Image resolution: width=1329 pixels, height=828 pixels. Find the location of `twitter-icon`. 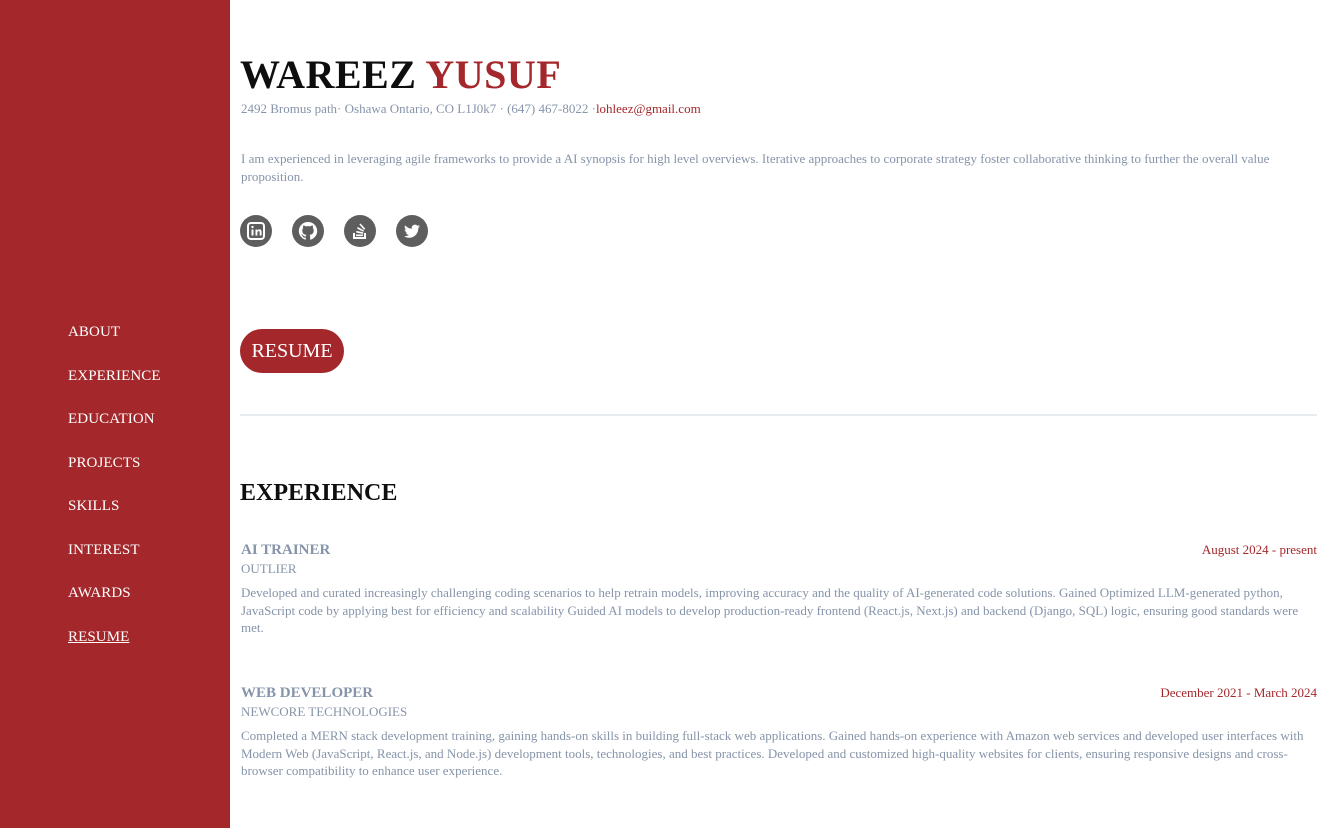

twitter-icon is located at coordinates (412, 231).